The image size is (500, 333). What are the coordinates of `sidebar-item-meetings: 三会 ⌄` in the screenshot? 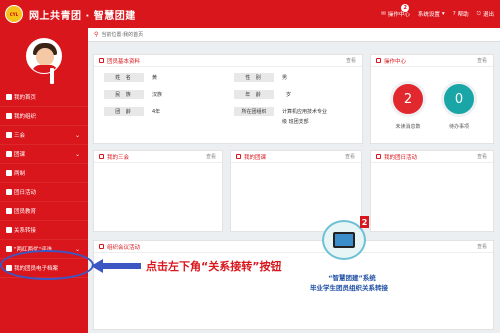 It's located at (44, 135).